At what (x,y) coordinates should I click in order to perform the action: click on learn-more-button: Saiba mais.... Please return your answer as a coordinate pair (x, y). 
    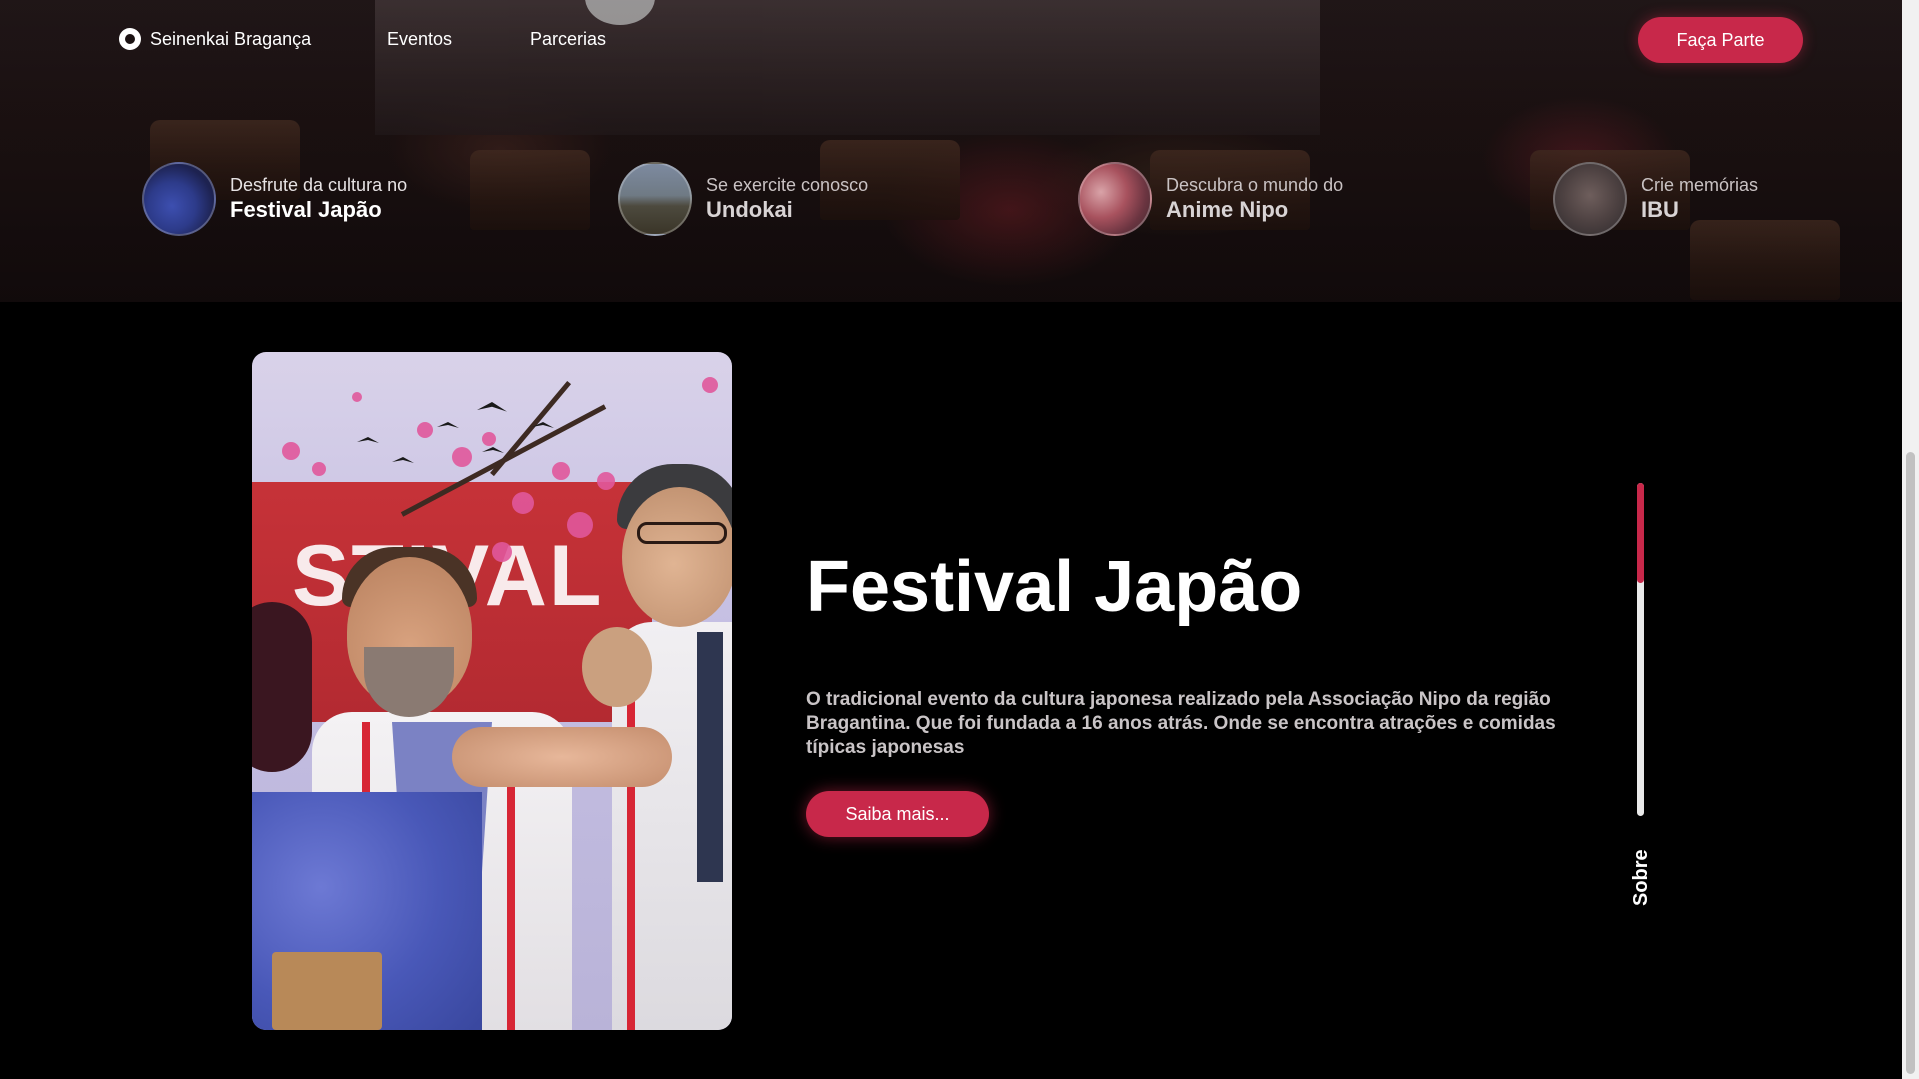
    Looking at the image, I should click on (897, 814).